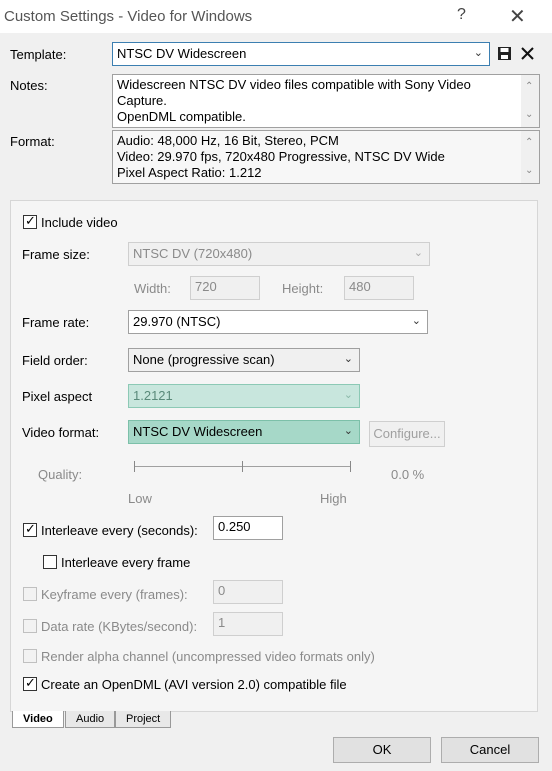 Image resolution: width=552 pixels, height=771 pixels. What do you see at coordinates (504, 53) in the screenshot?
I see `save-icon` at bounding box center [504, 53].